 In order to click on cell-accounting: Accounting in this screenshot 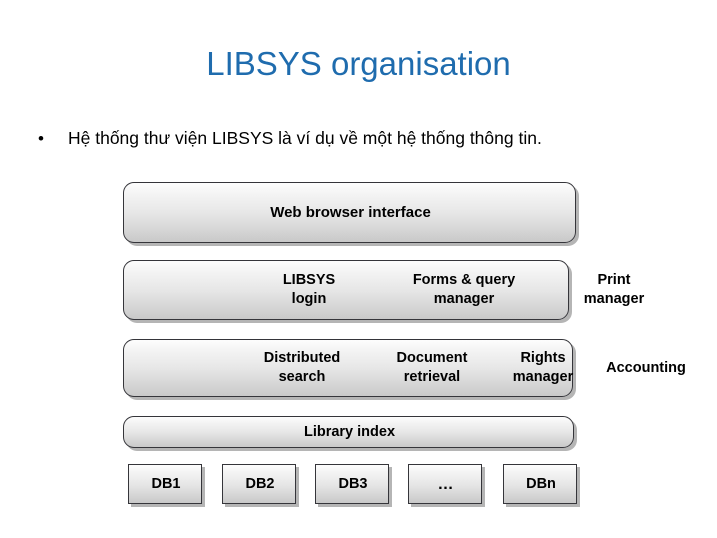, I will do `click(646, 368)`.